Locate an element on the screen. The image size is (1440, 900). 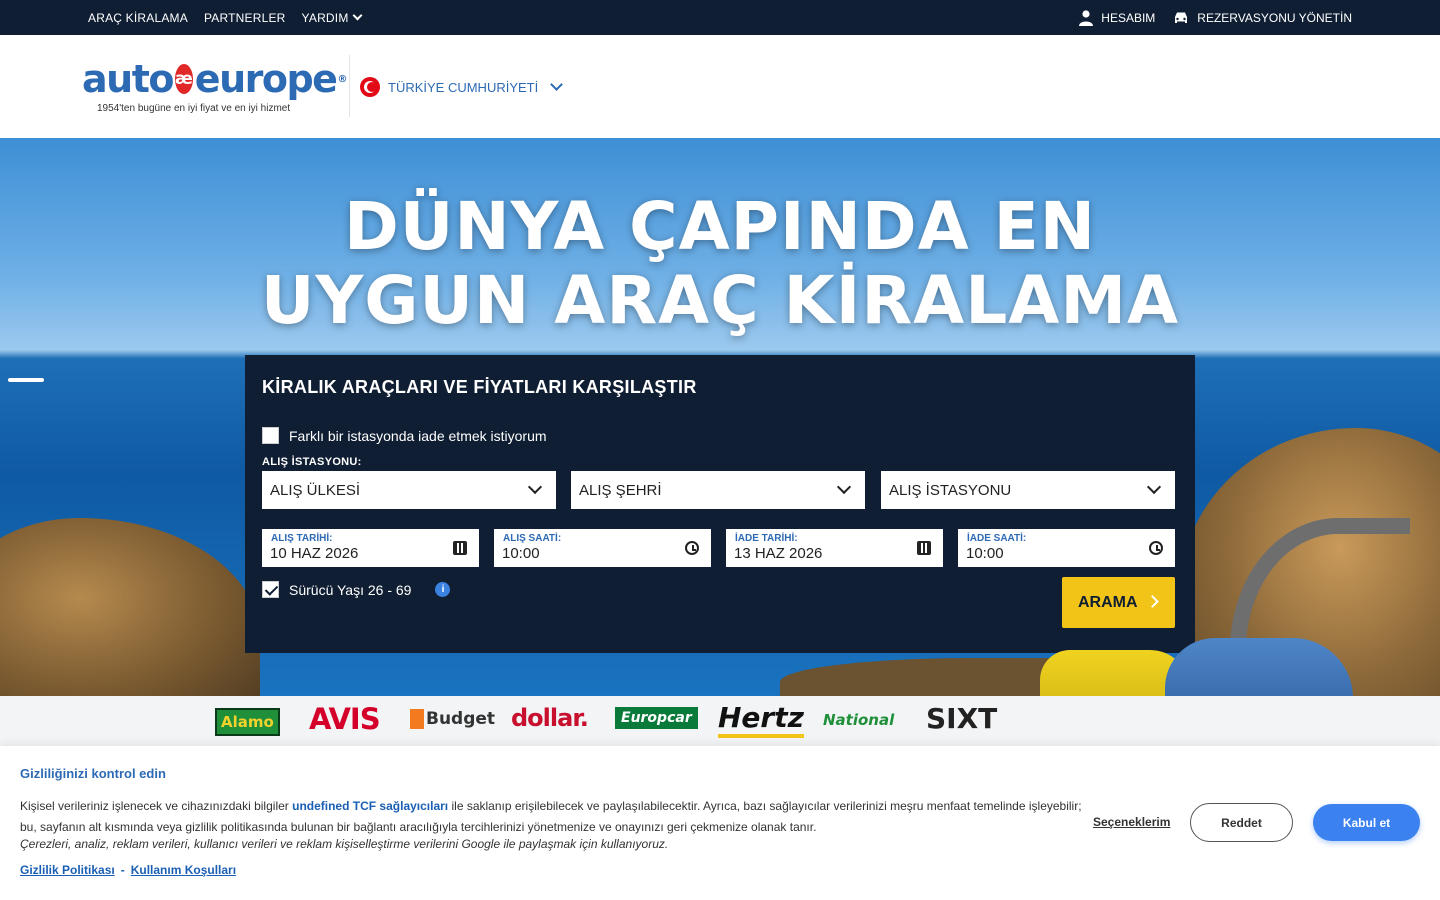
country-label: TÜRKİYE CUMHURİYETİ is located at coordinates (463, 87).